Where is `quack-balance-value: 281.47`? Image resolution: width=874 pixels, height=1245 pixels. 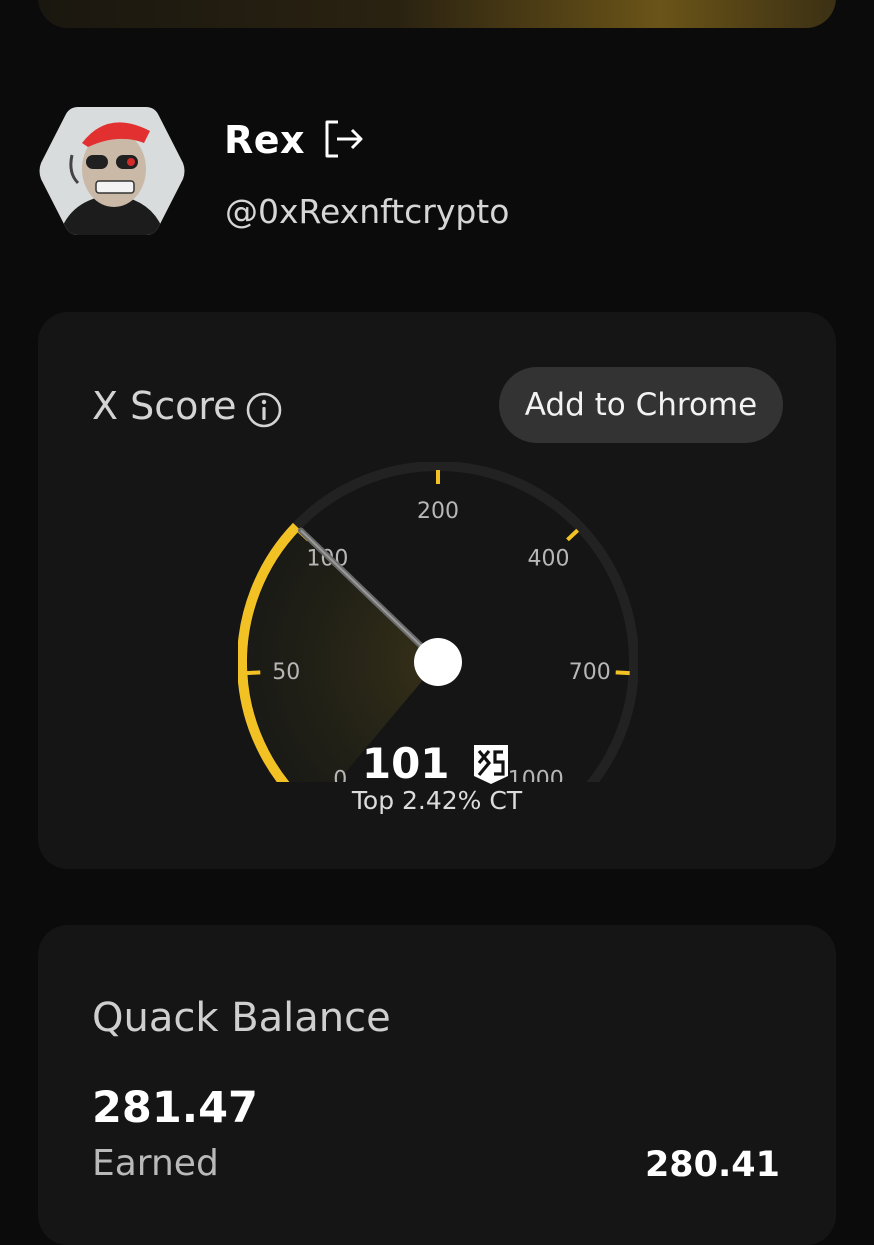 quack-balance-value: 281.47 is located at coordinates (175, 1108).